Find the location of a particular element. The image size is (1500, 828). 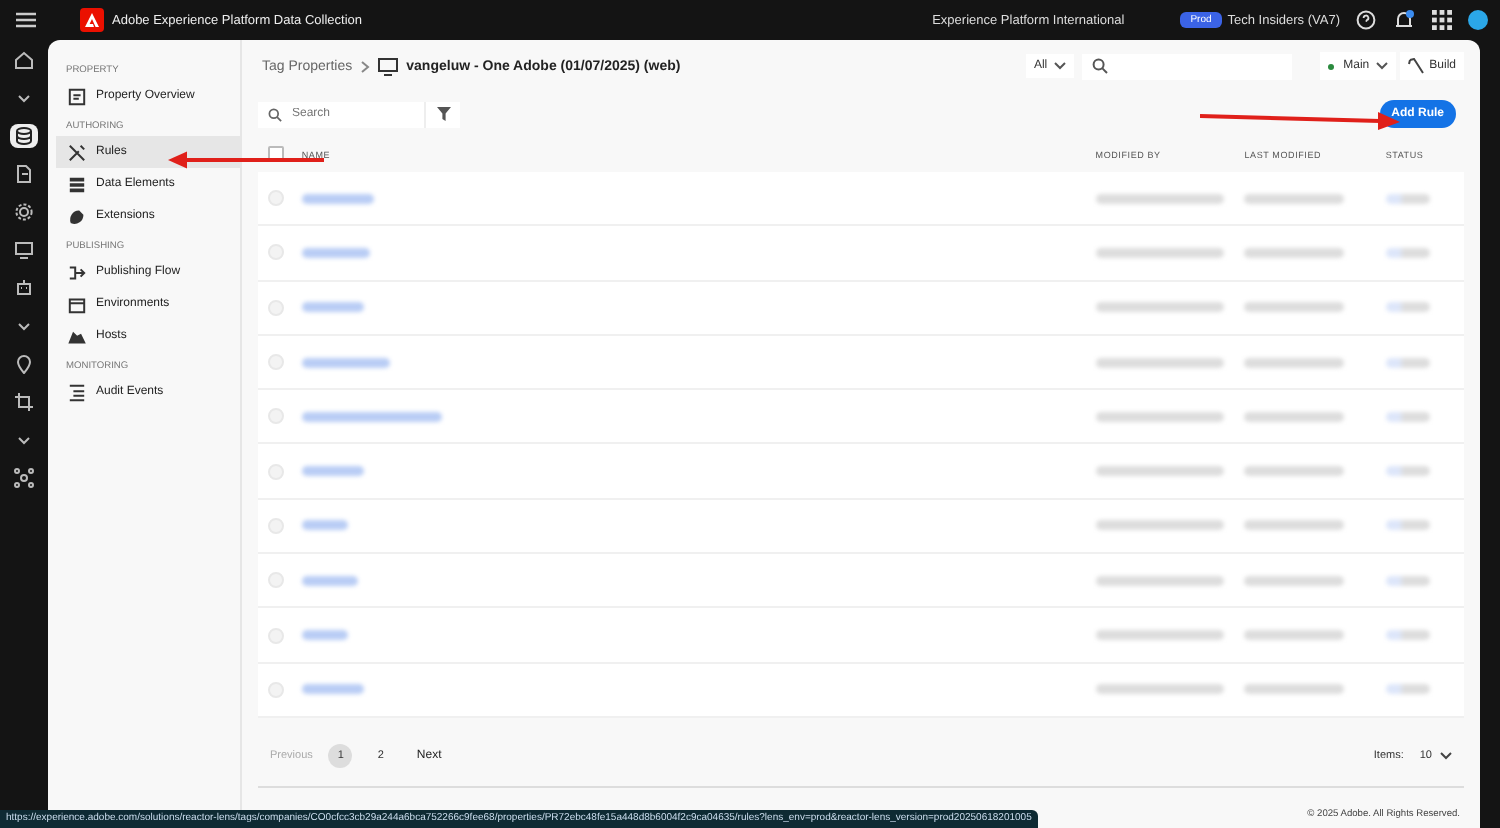

bell-icon is located at coordinates (1404, 20).